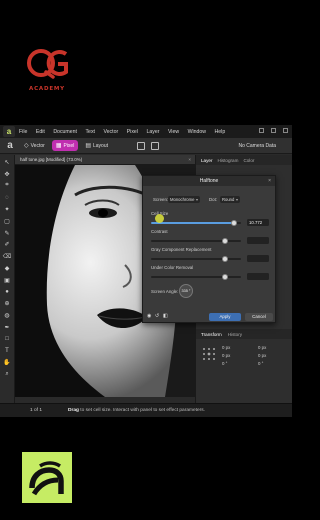 The image size is (320, 520). I want to click on tab-transform: Transform, so click(211, 334).